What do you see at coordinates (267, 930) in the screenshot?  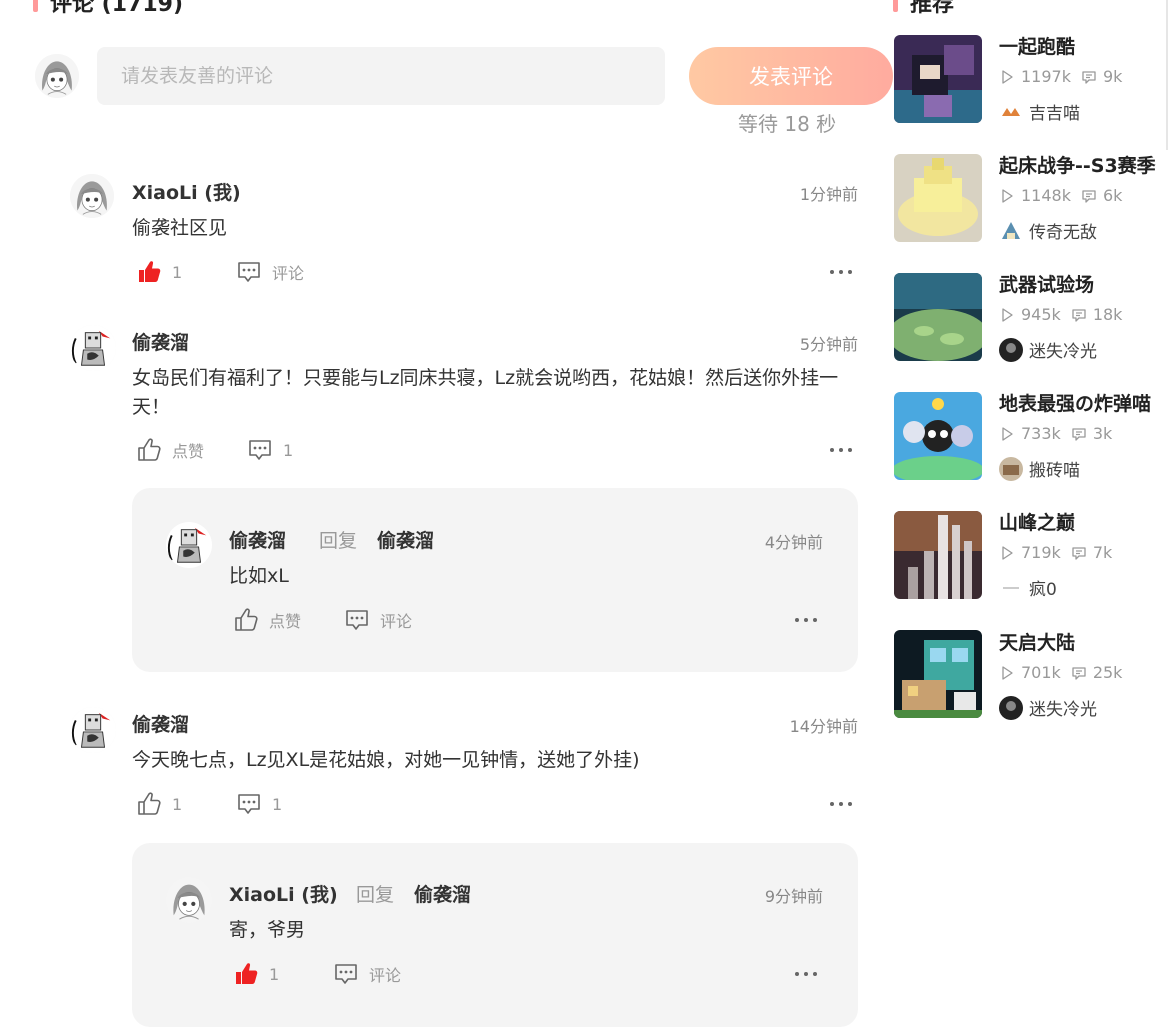 I see `reply-text: 寄，爷男` at bounding box center [267, 930].